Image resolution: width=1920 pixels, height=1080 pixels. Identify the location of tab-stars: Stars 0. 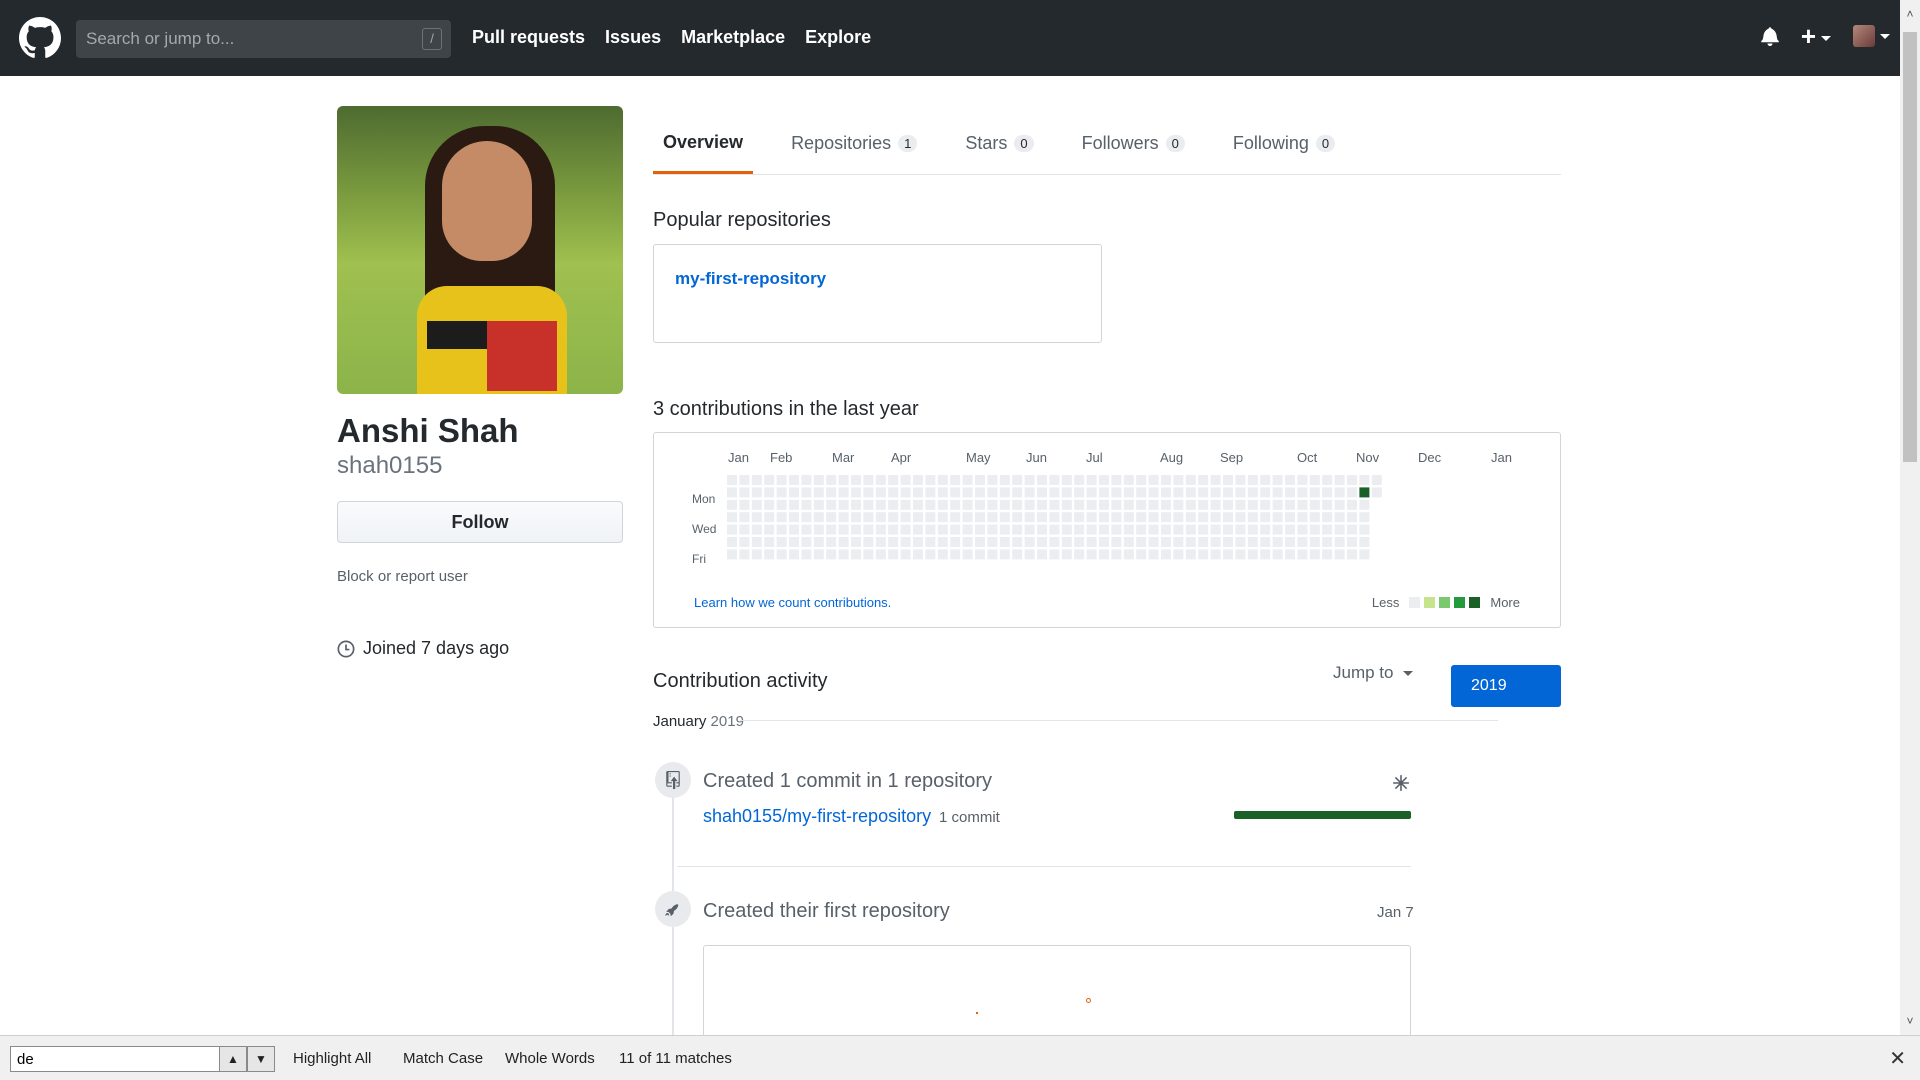
(999, 147).